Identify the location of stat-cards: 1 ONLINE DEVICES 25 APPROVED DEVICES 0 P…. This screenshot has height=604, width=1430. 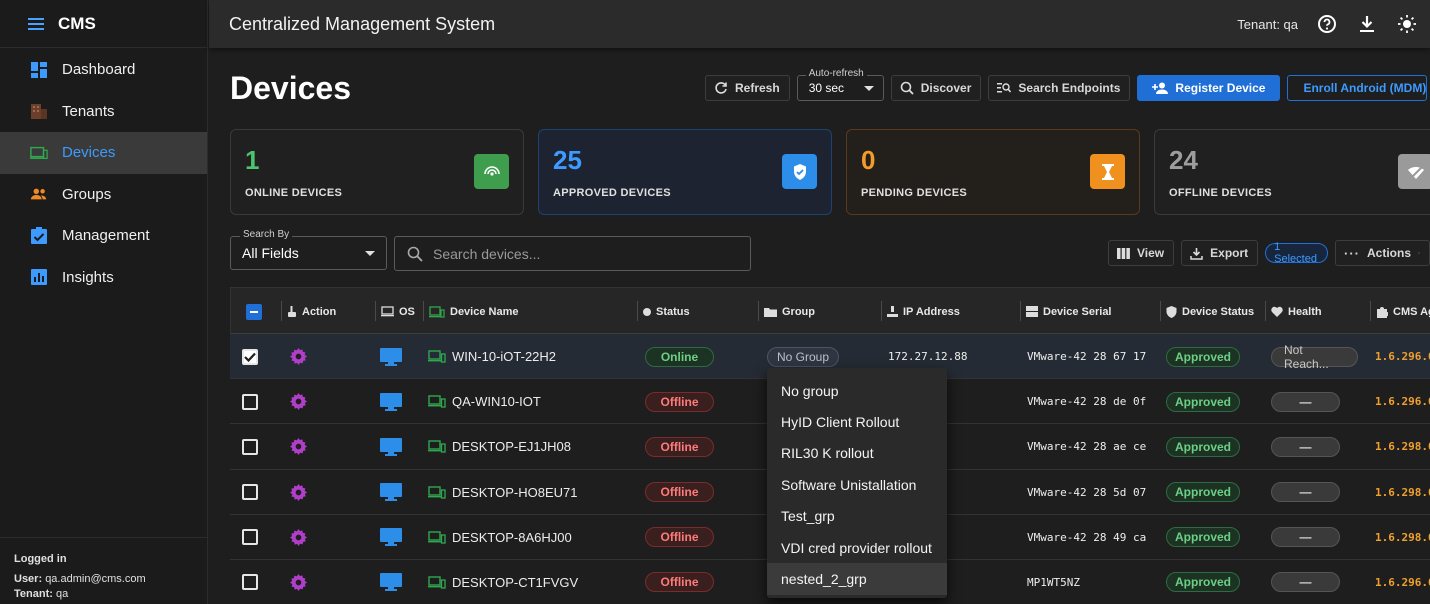
(830, 172).